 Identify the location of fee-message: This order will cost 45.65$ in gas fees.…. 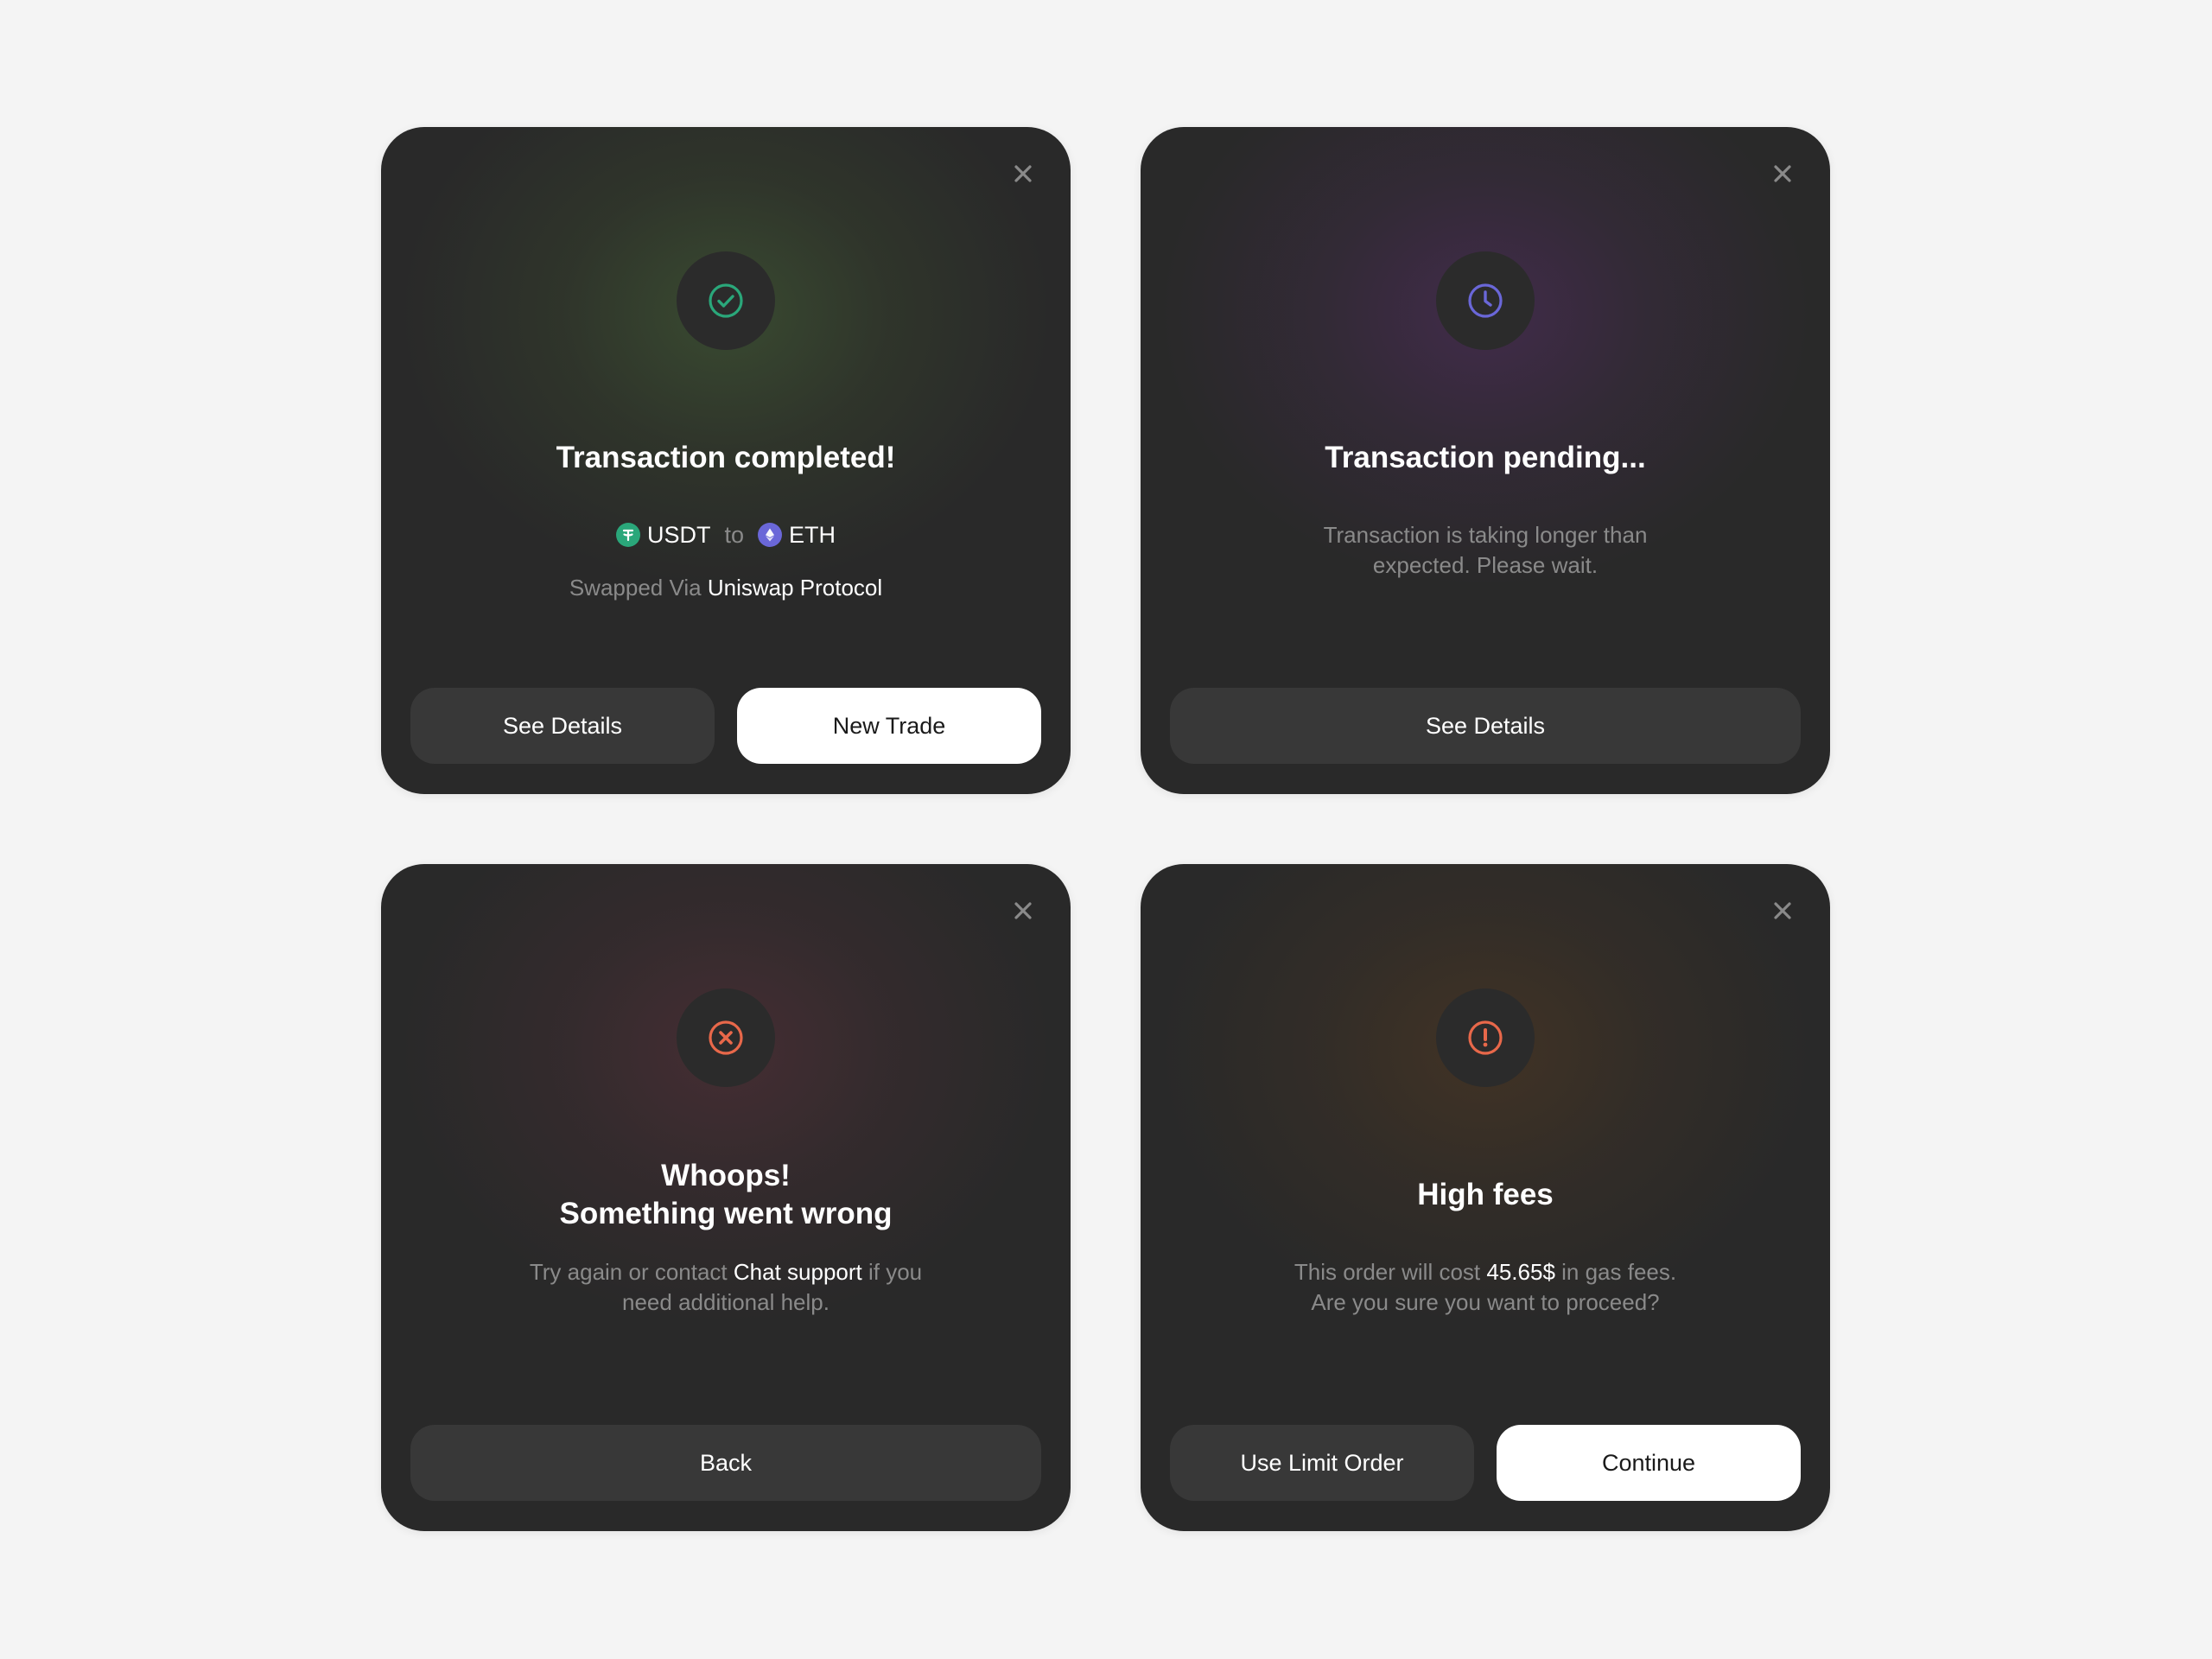
(1485, 1287).